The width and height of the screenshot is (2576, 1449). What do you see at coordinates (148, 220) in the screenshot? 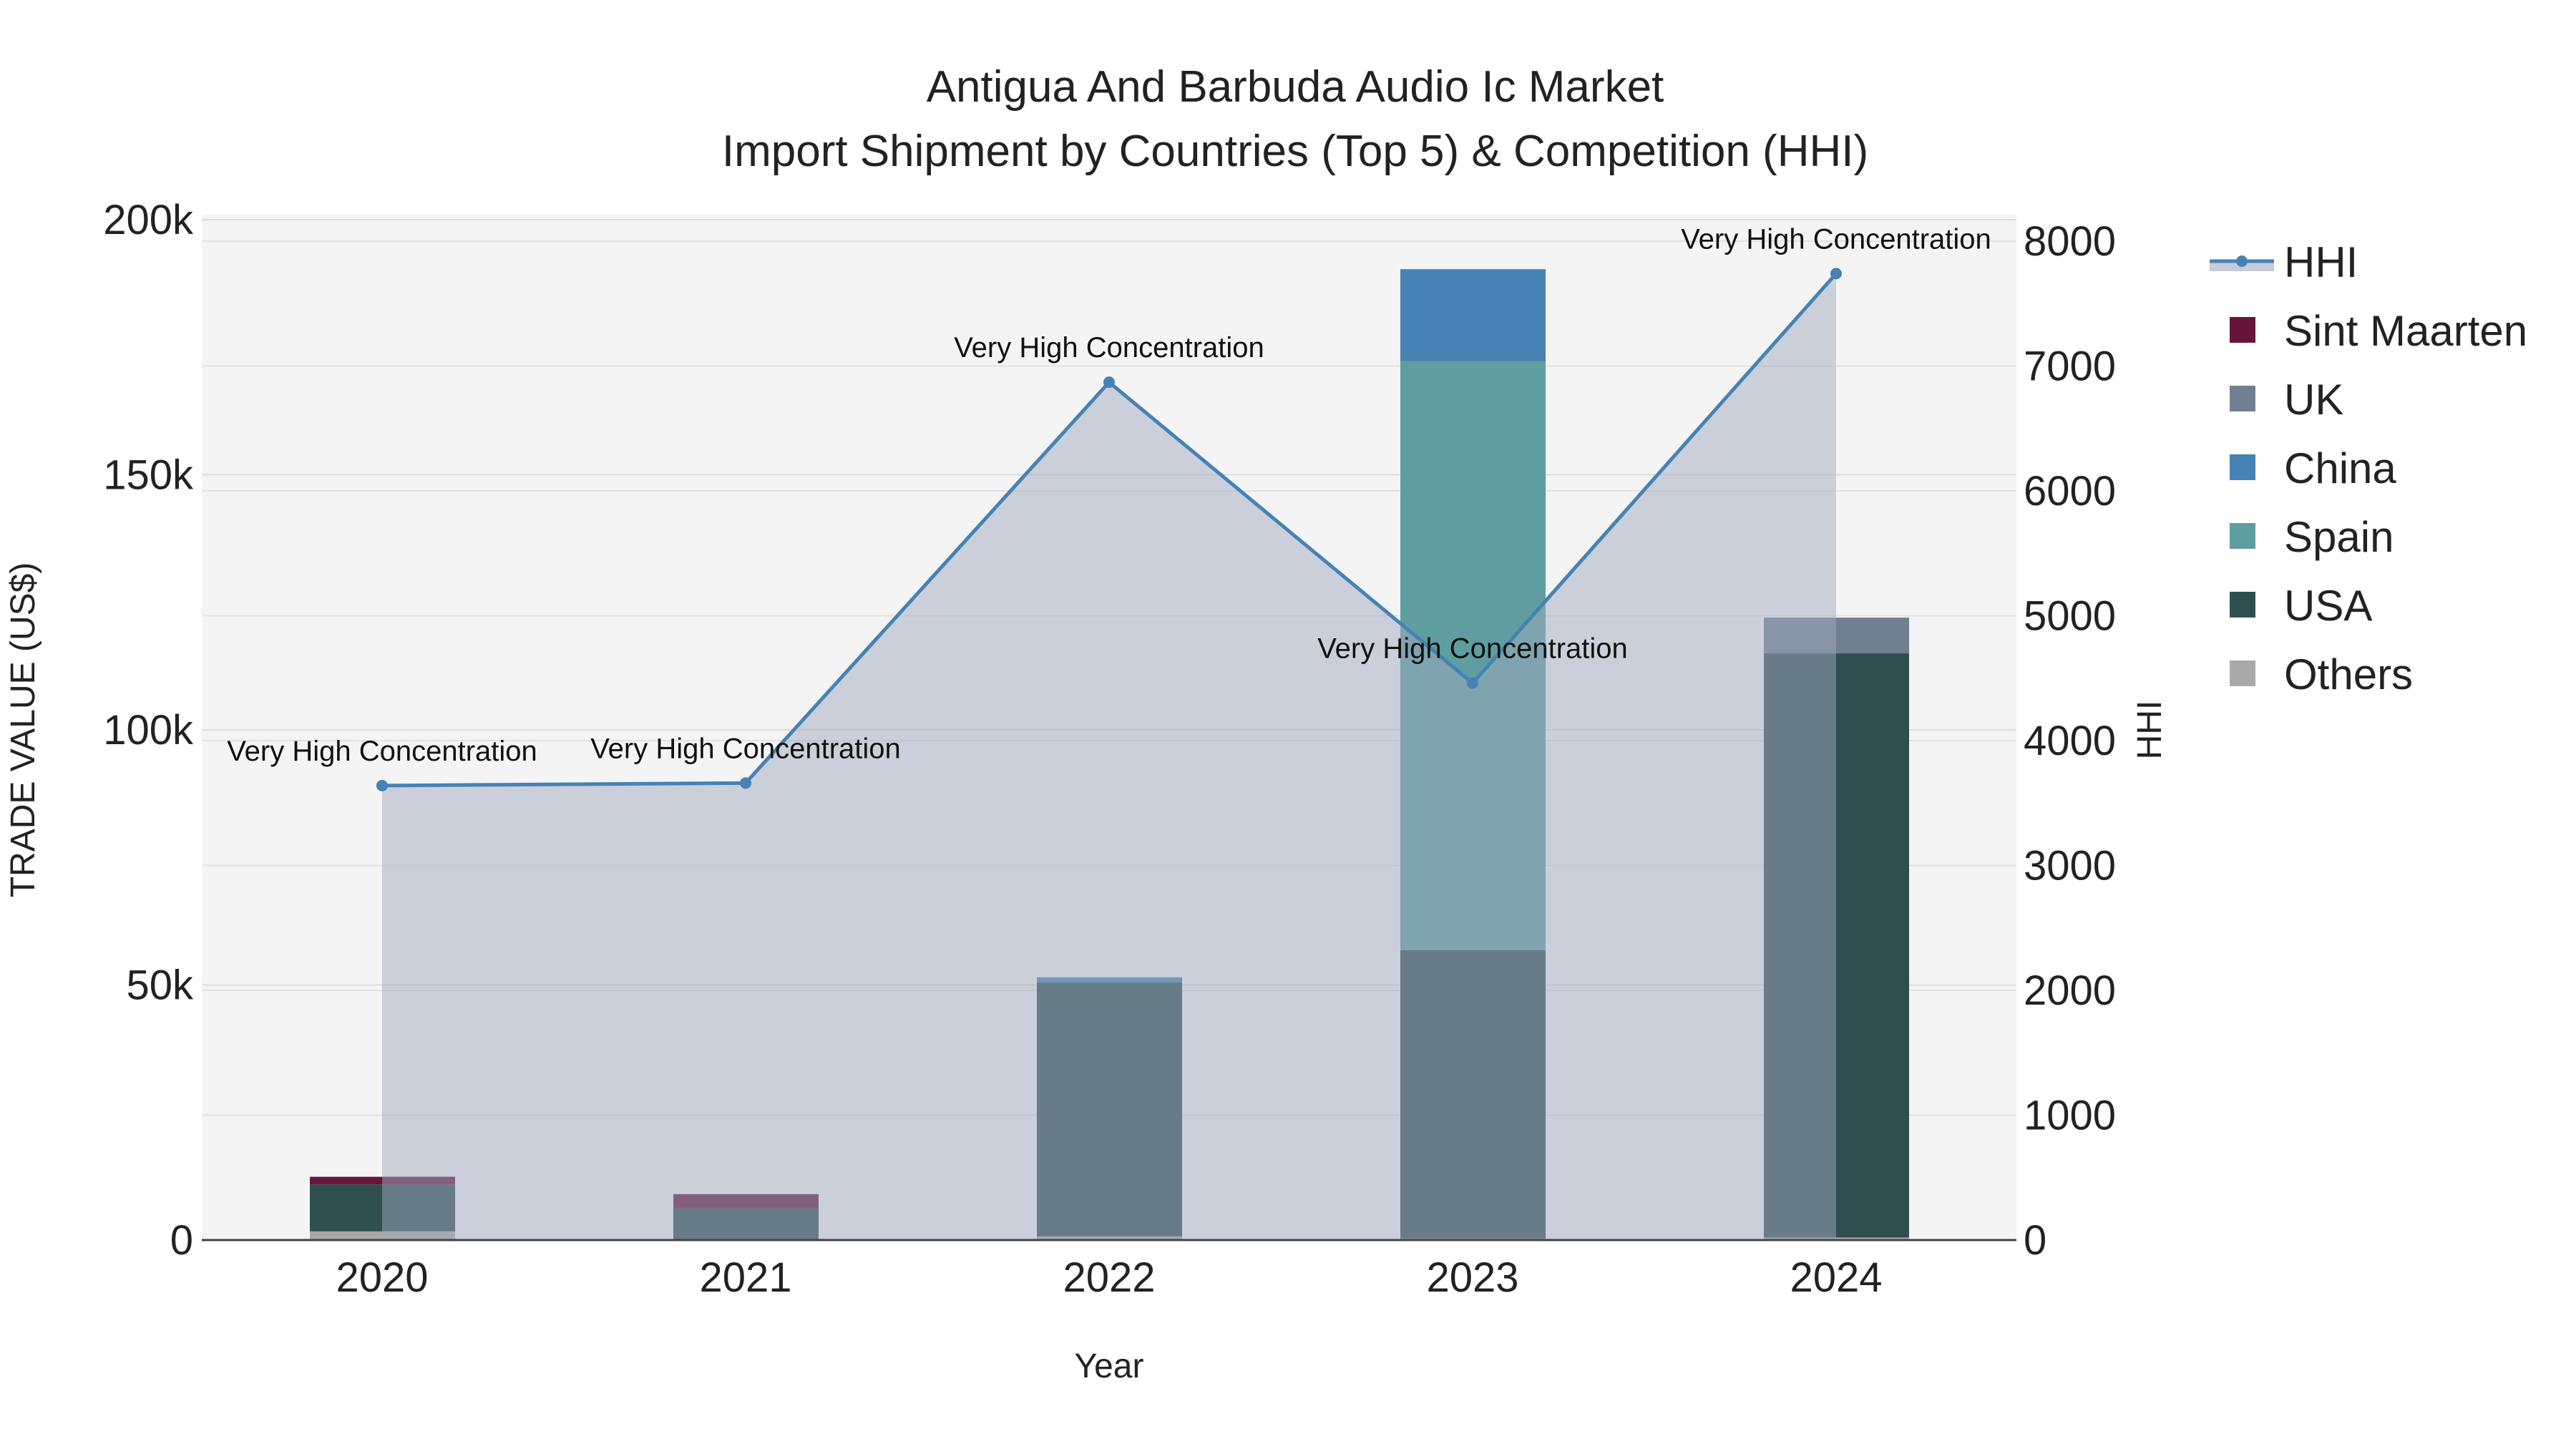
I see `y-tick-label: 200k` at bounding box center [148, 220].